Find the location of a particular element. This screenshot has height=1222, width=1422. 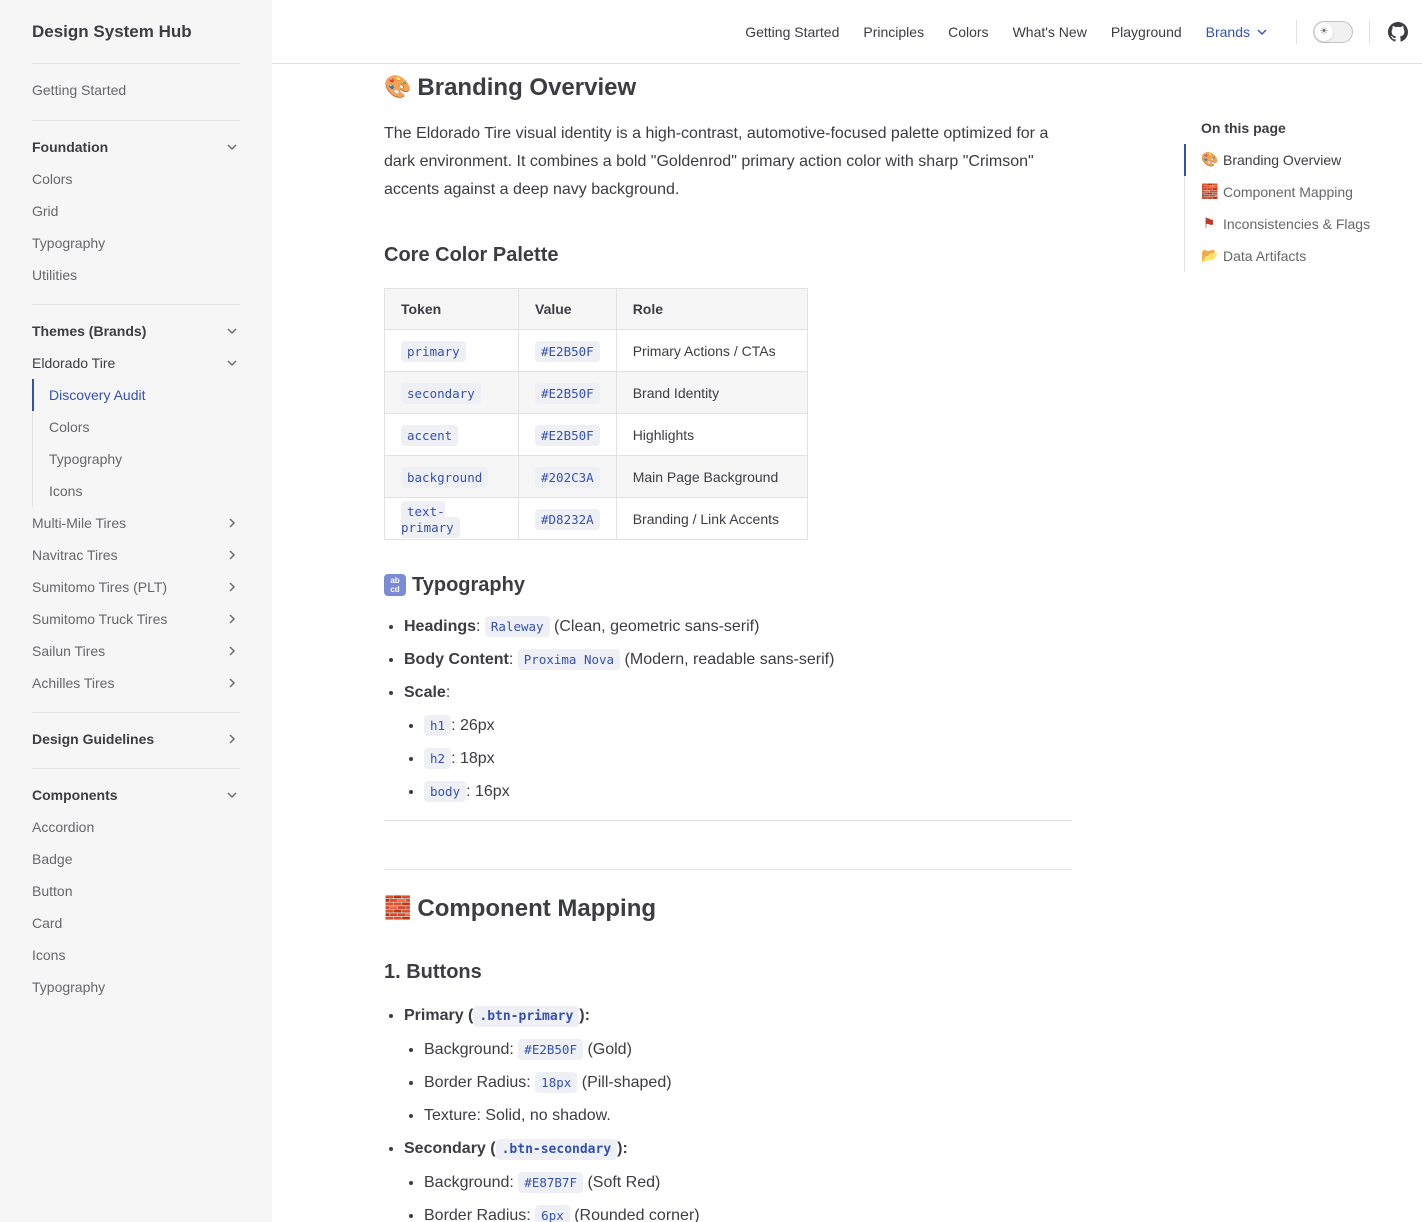

toc-link-branding-overview: 🎨 Branding Overview is located at coordinates (1294, 160).